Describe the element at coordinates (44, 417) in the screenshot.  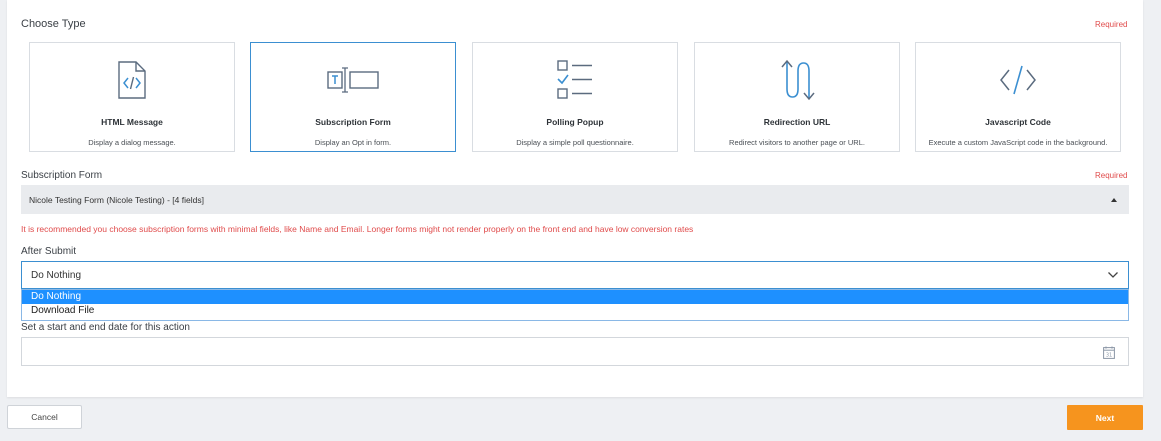
I see `cancel-button: Cancel` at that location.